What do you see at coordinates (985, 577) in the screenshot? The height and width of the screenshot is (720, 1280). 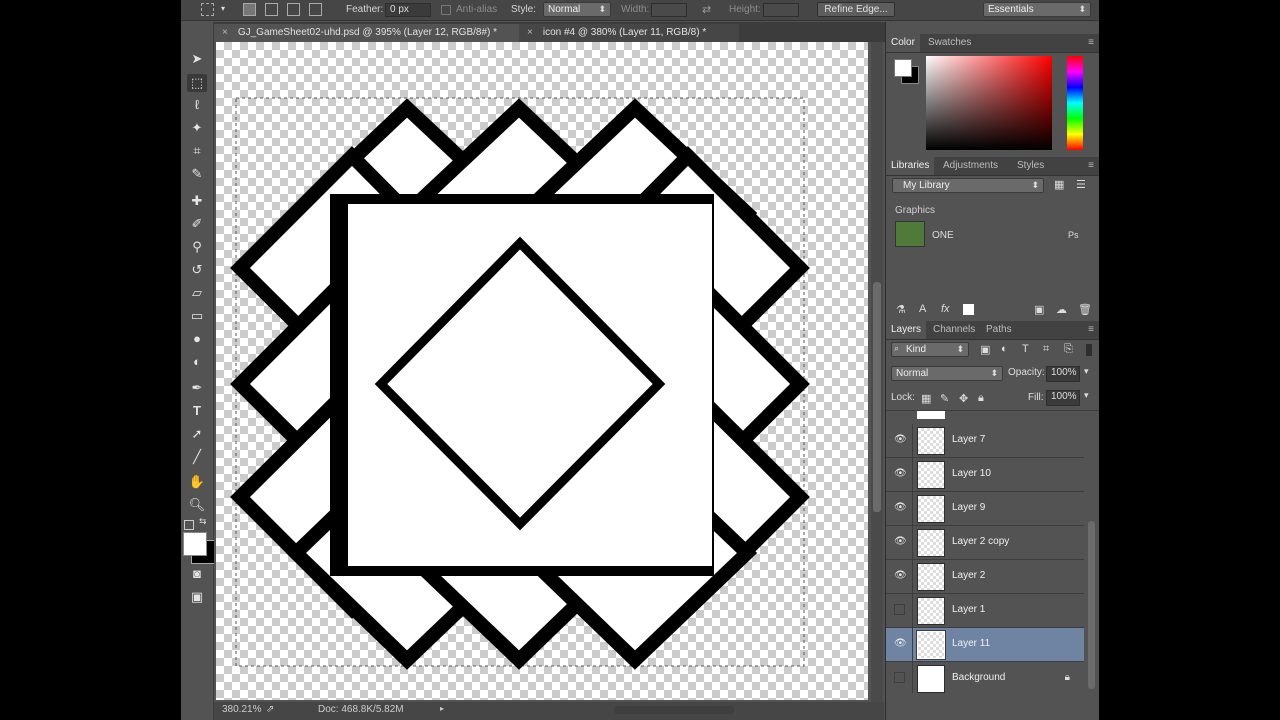 I see `layer-row: 👁︎ Layer 2` at bounding box center [985, 577].